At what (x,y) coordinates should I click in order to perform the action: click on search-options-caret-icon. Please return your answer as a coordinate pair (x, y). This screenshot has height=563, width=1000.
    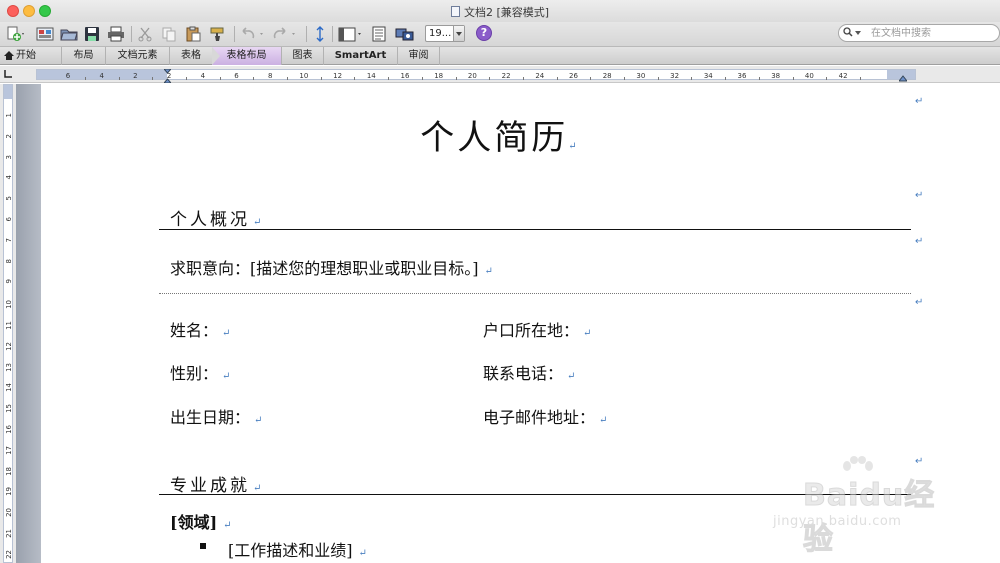
    Looking at the image, I should click on (858, 33).